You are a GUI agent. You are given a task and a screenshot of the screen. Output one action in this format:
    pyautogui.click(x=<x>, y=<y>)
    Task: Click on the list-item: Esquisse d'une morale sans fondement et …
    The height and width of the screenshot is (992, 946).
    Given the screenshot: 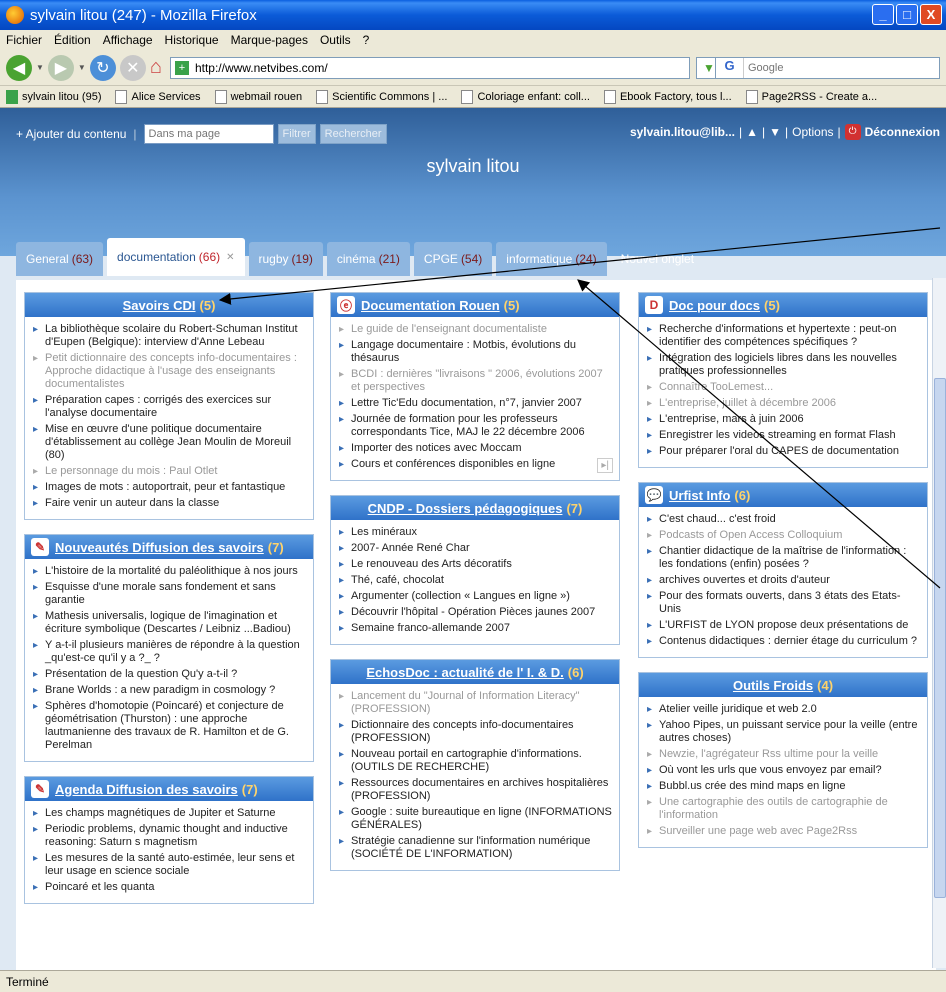 What is the action you would take?
    pyautogui.click(x=170, y=594)
    